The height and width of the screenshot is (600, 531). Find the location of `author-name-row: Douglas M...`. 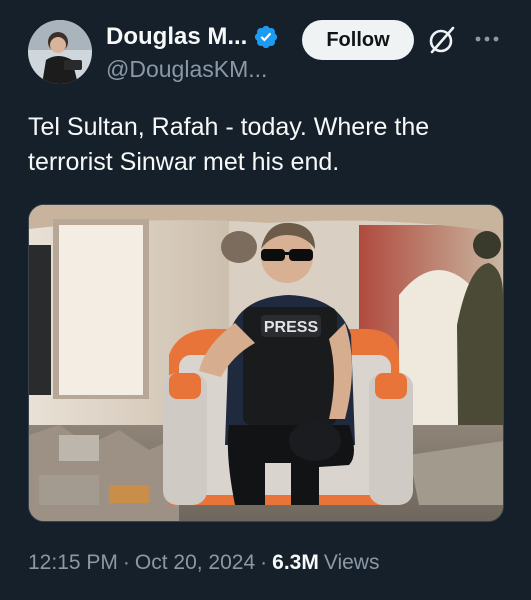

author-name-row: Douglas M... is located at coordinates (192, 37).